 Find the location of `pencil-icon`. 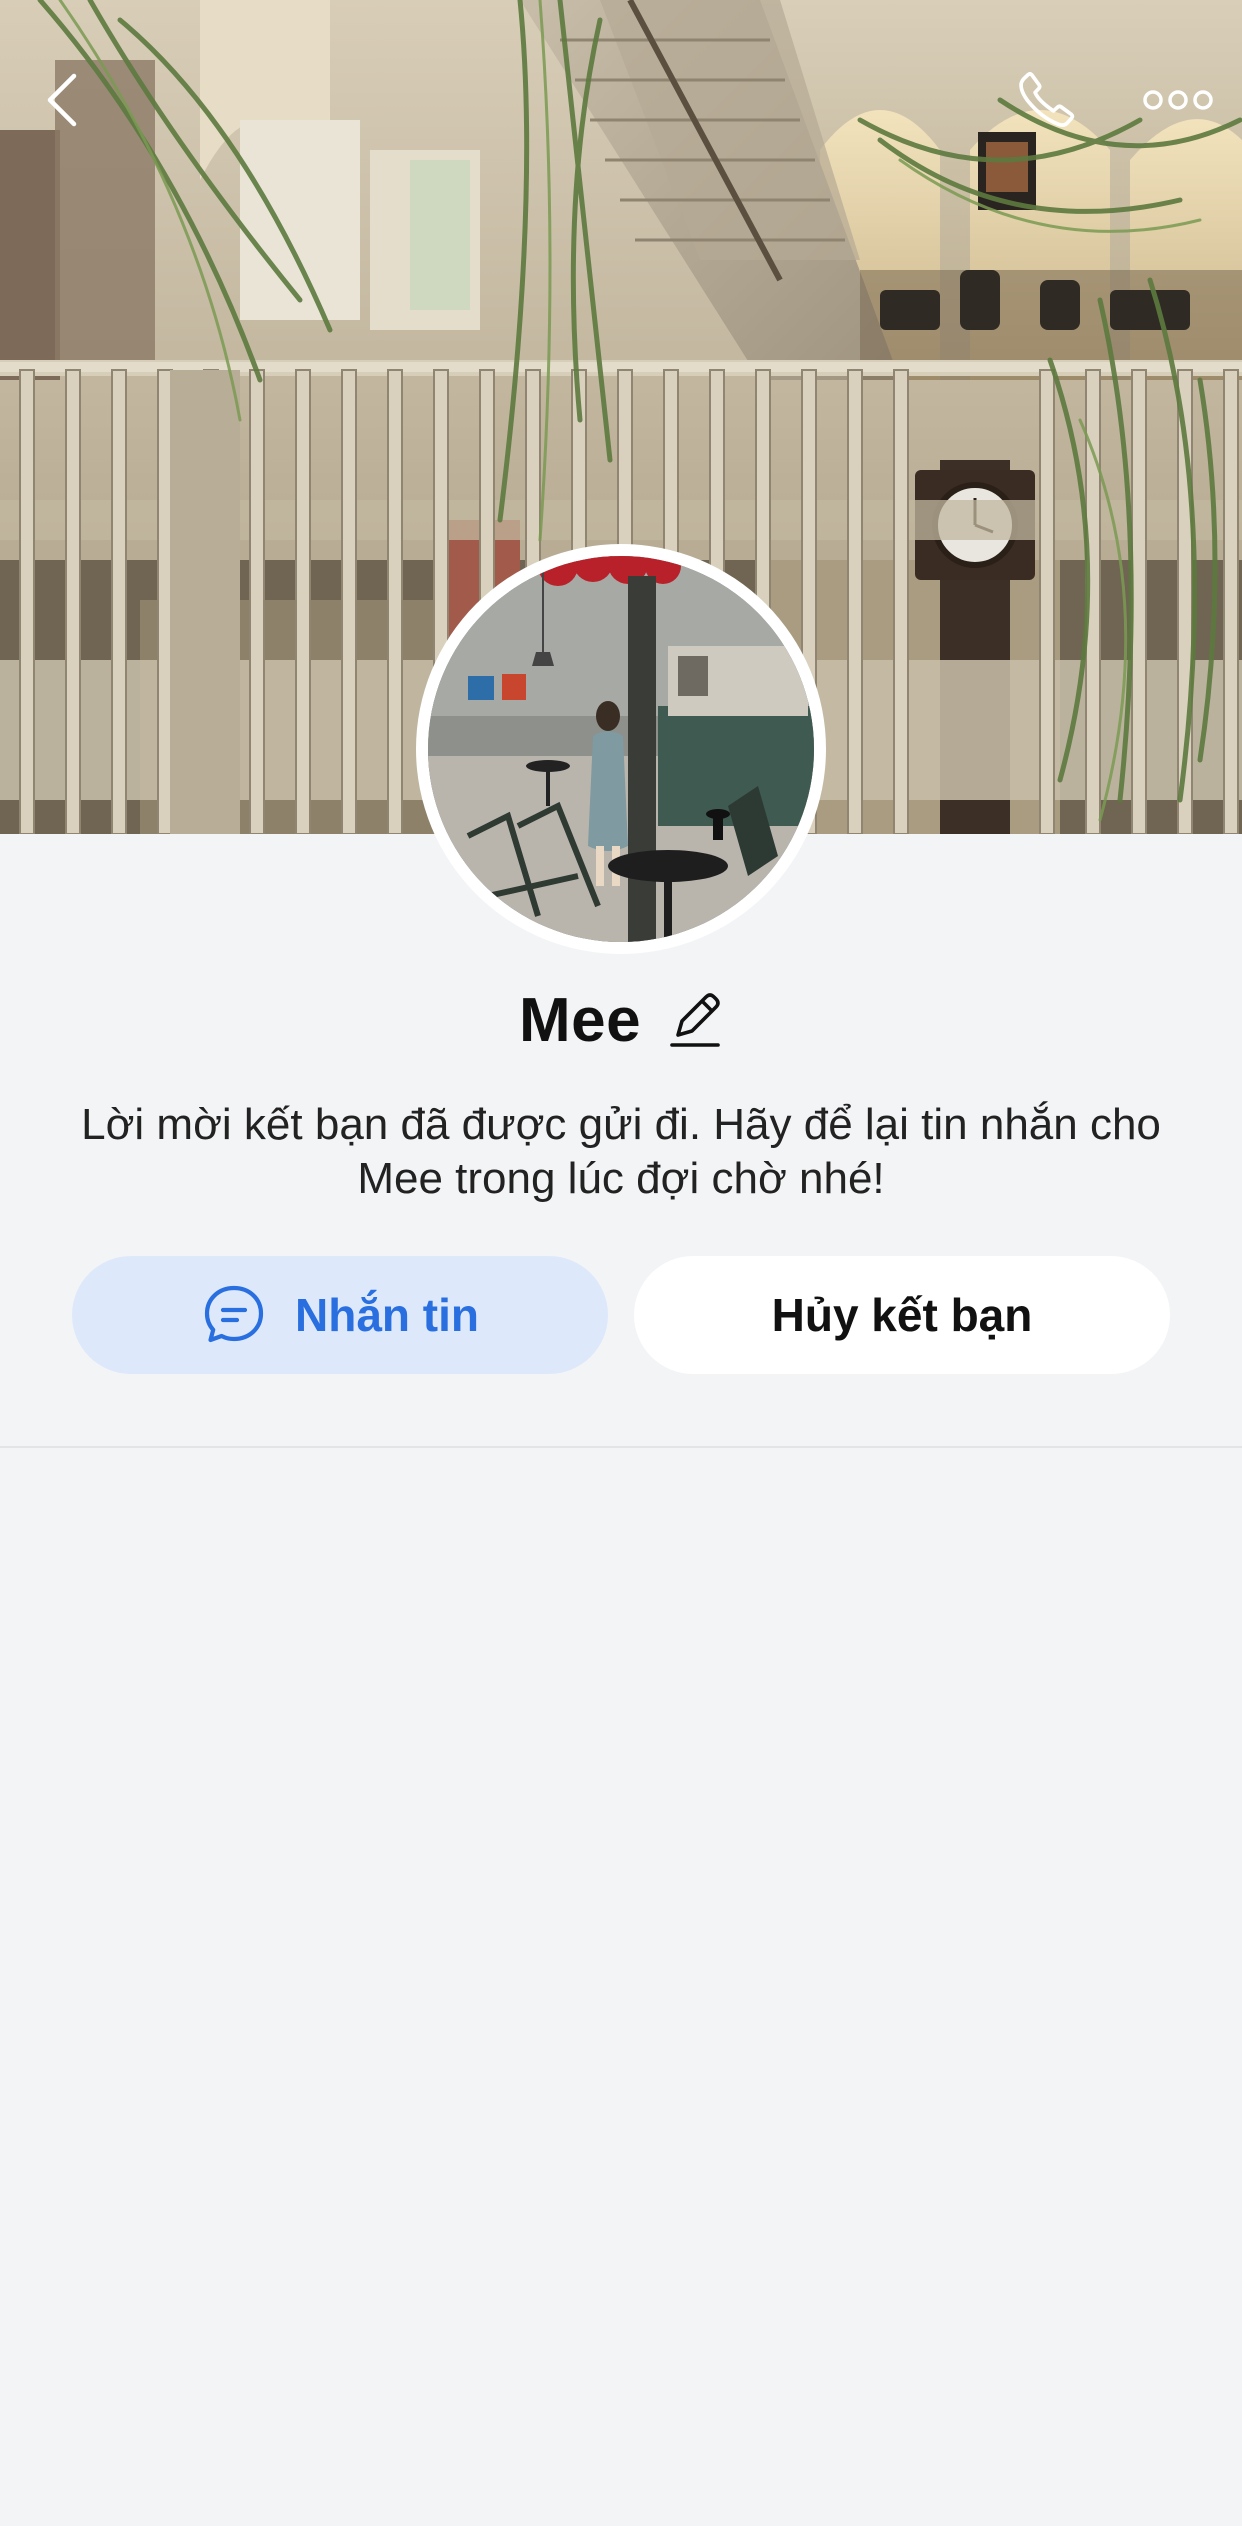

pencil-icon is located at coordinates (695, 1020).